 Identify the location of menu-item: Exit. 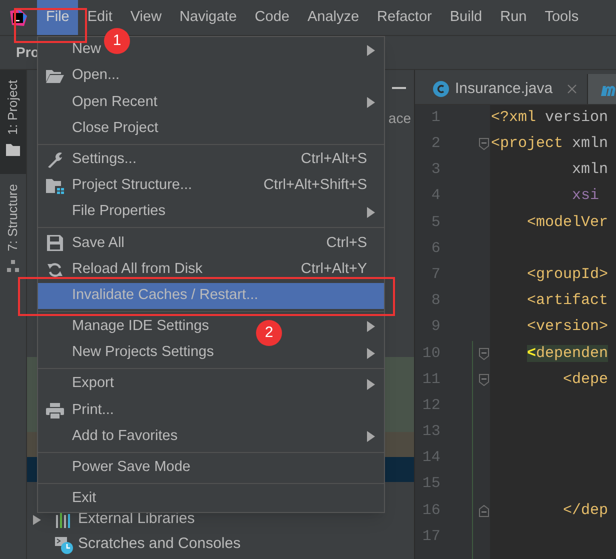
(84, 499).